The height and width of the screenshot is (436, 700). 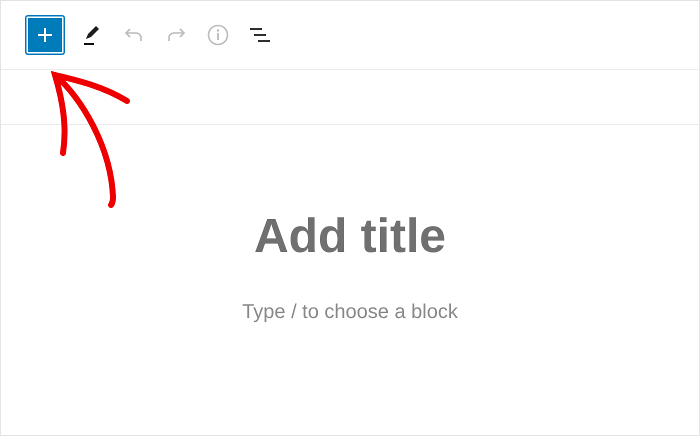 I want to click on info-icon, so click(x=218, y=35).